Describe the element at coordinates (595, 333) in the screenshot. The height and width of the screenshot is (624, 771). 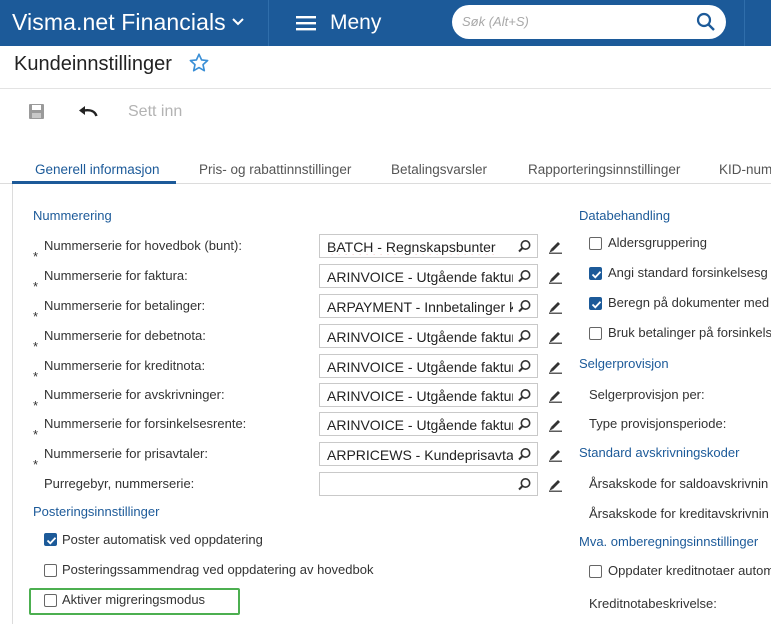
I see `use-payments-checkbox` at that location.